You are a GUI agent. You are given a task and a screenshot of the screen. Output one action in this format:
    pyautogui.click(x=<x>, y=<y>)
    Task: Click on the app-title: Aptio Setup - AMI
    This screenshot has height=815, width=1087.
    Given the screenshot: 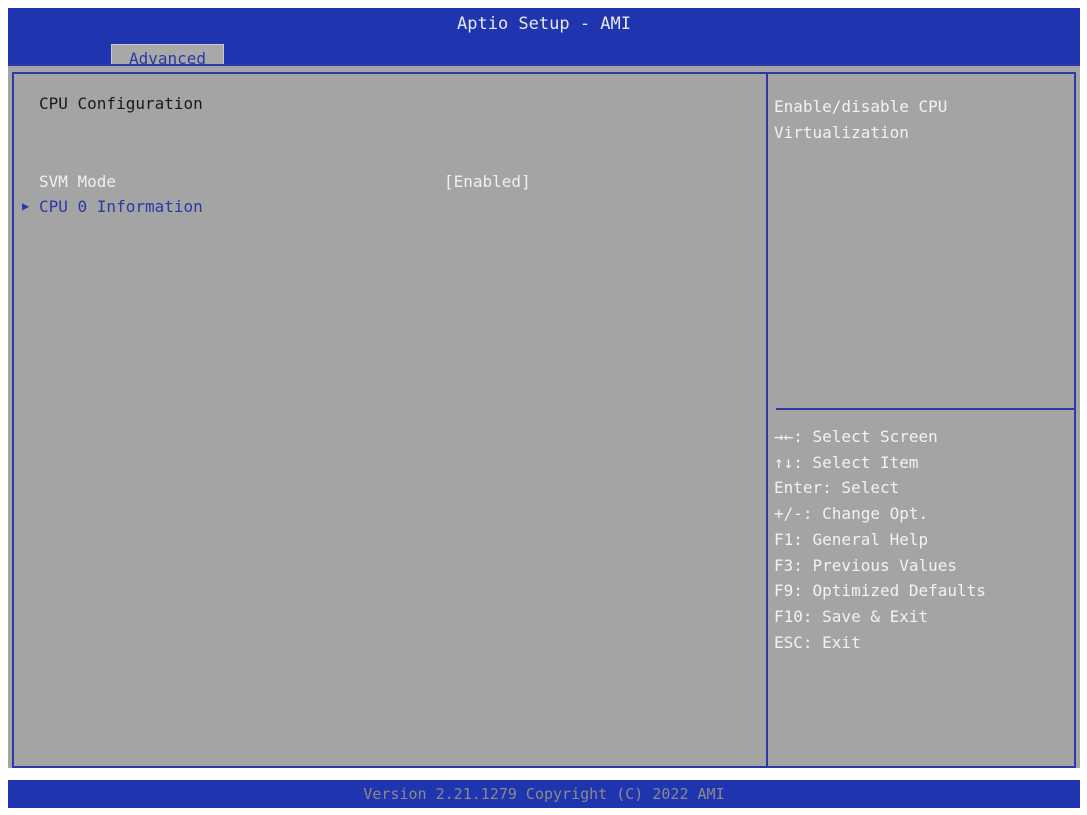 What is the action you would take?
    pyautogui.click(x=544, y=24)
    